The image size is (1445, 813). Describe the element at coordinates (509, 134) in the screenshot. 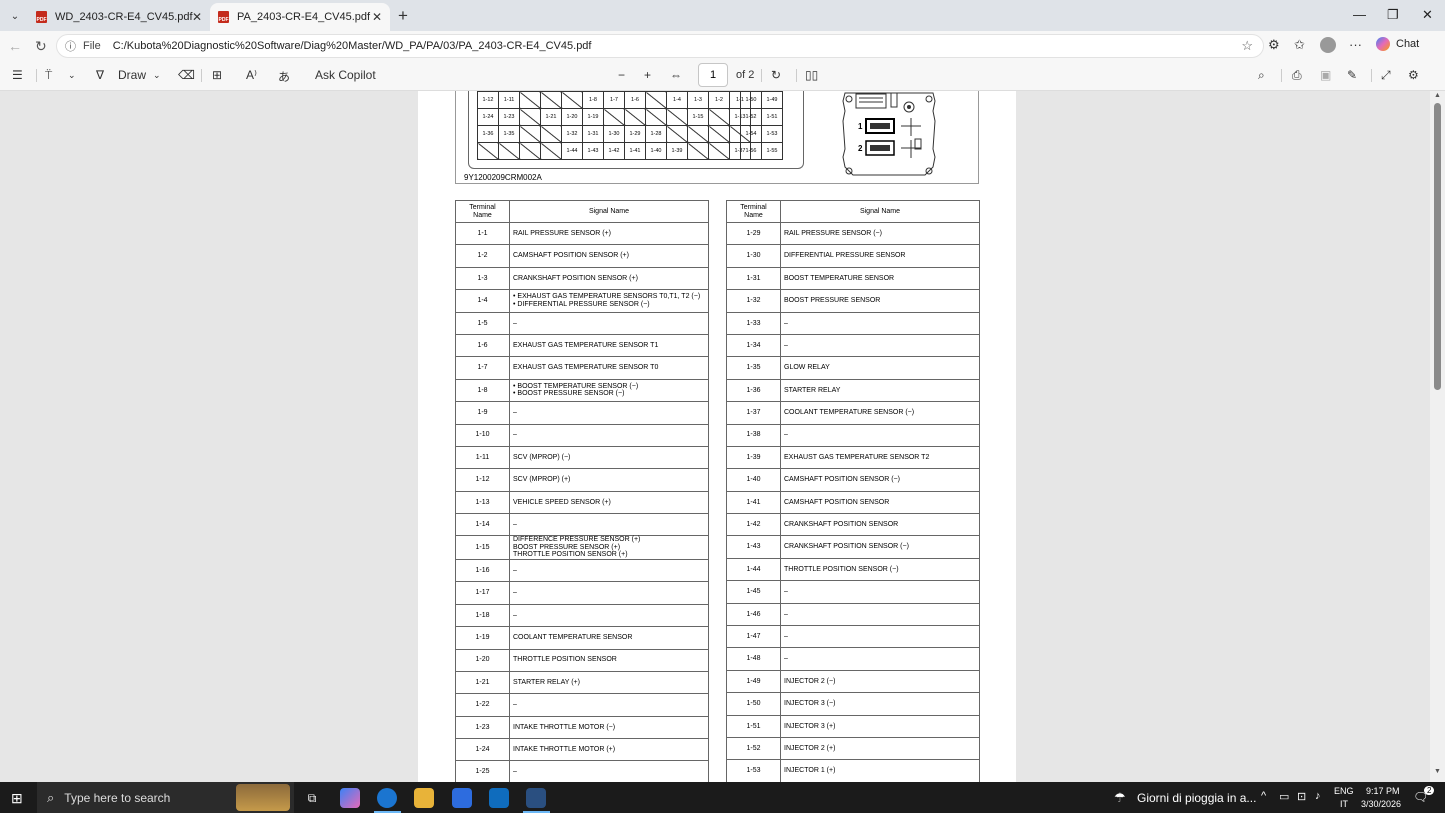

I see `pin-cell: 1-35` at that location.